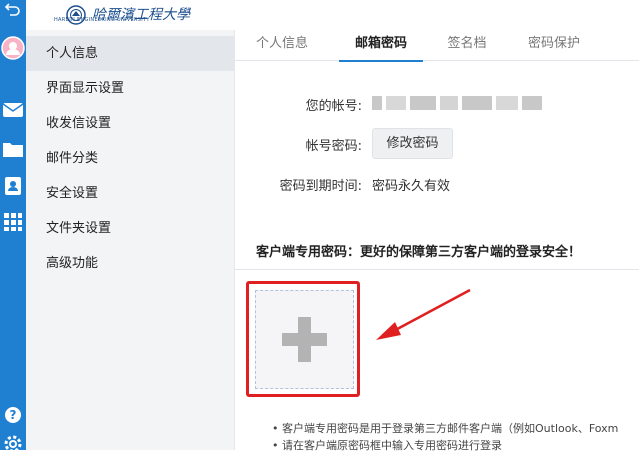 This screenshot has height=454, width=639. What do you see at coordinates (411, 186) in the screenshot?
I see `expiry-value: 密码永久有效` at bounding box center [411, 186].